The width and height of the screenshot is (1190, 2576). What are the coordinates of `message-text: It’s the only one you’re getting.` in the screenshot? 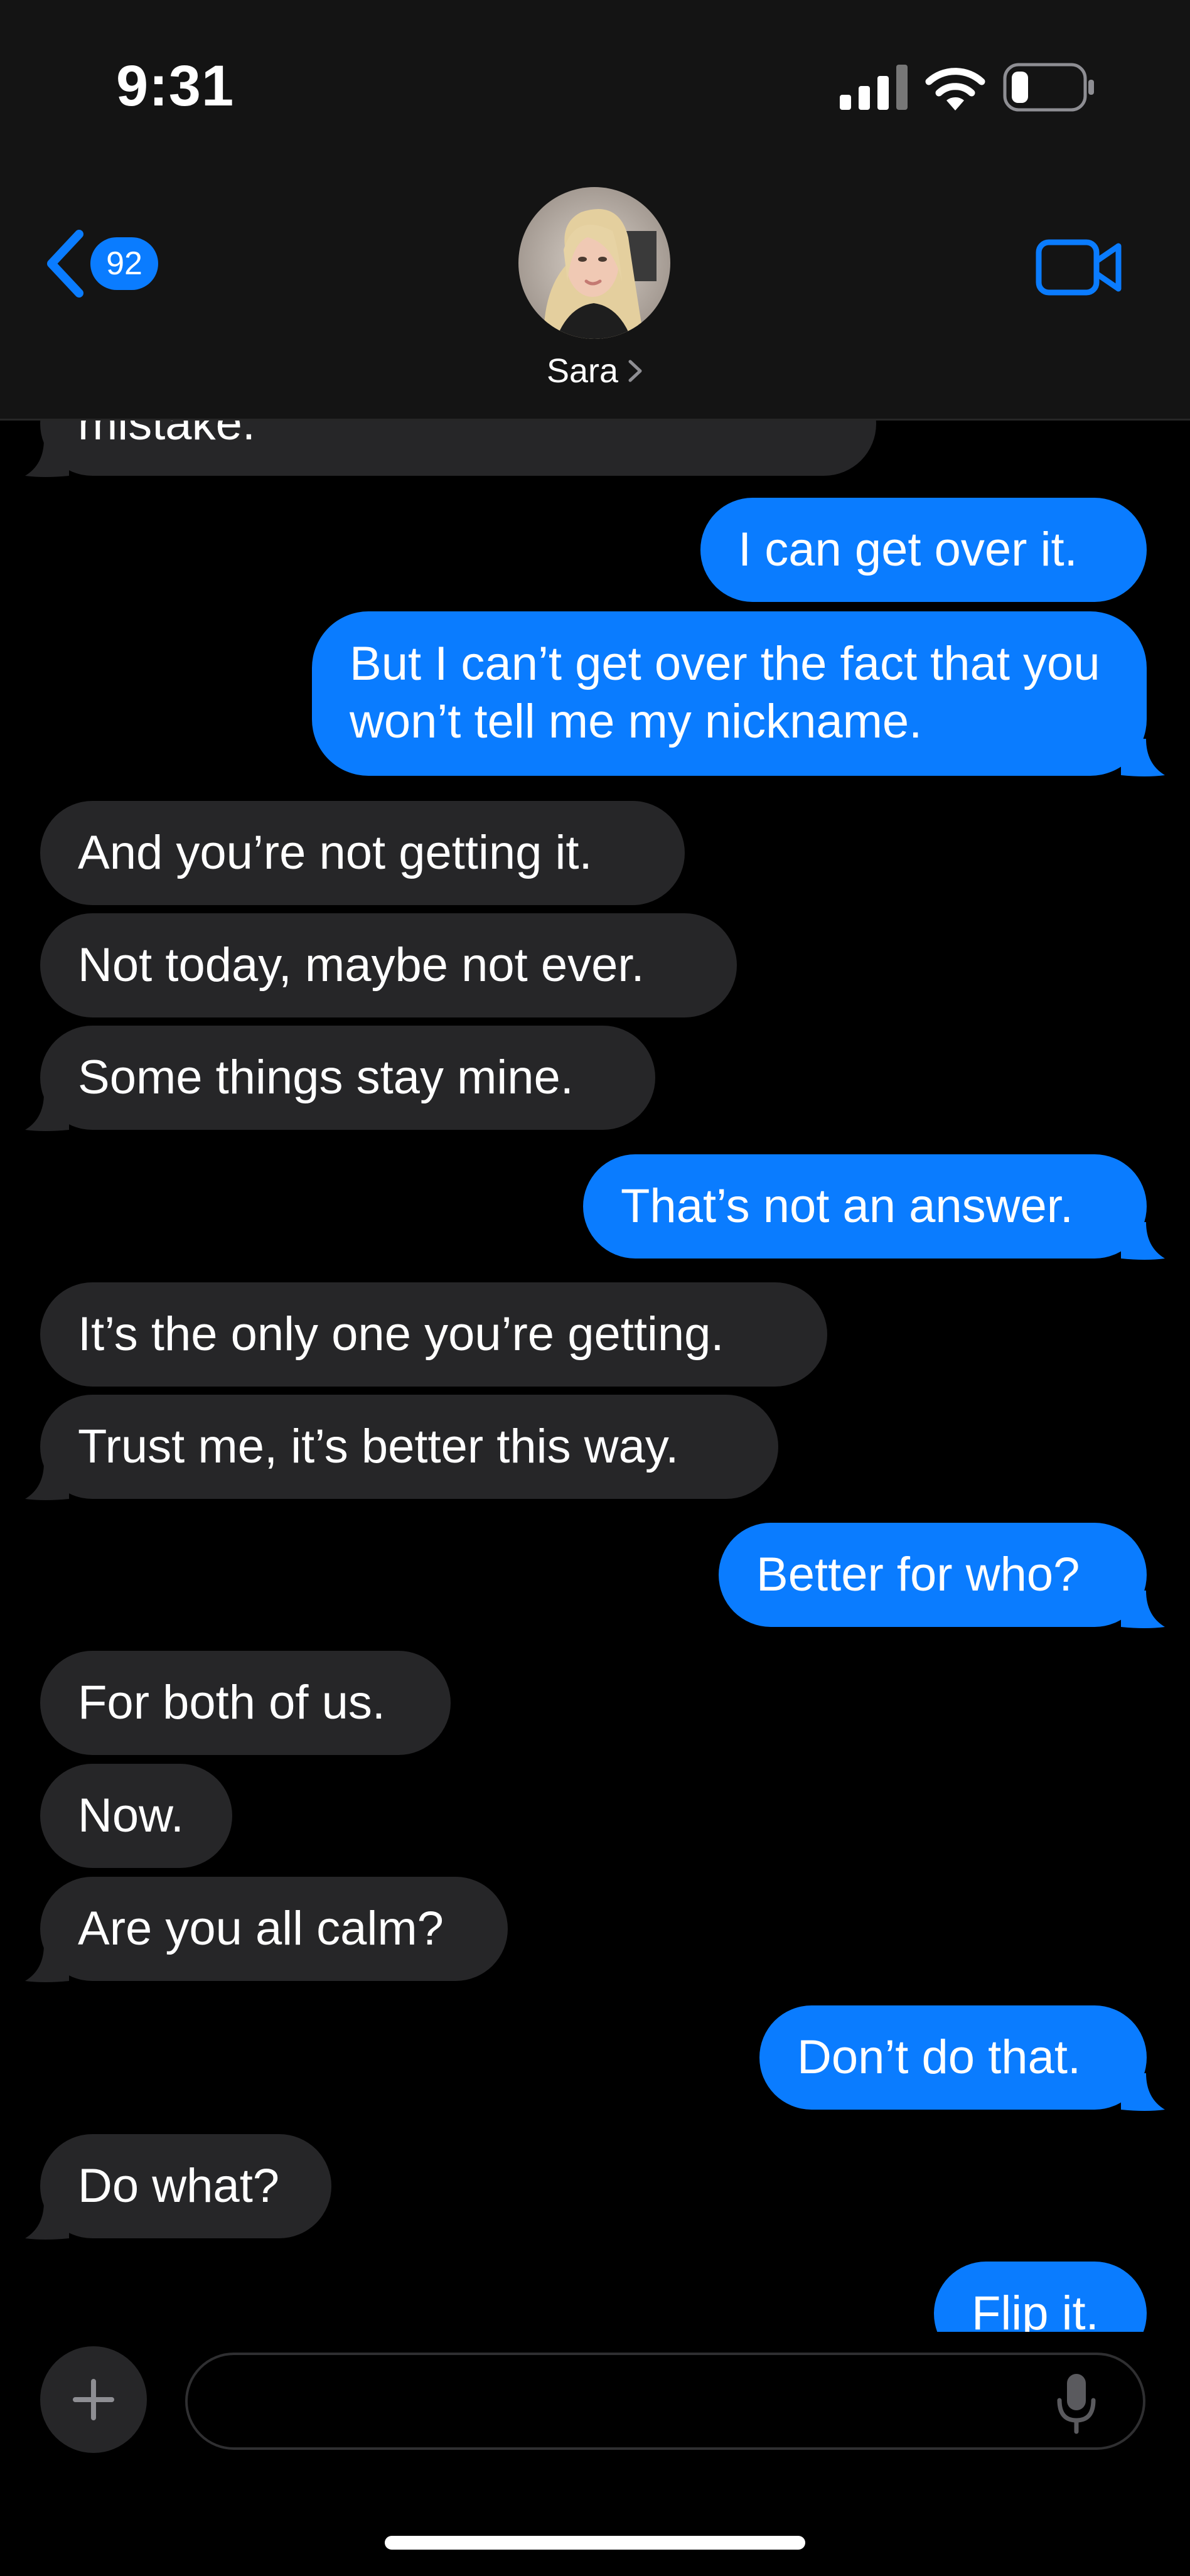 It's located at (401, 1334).